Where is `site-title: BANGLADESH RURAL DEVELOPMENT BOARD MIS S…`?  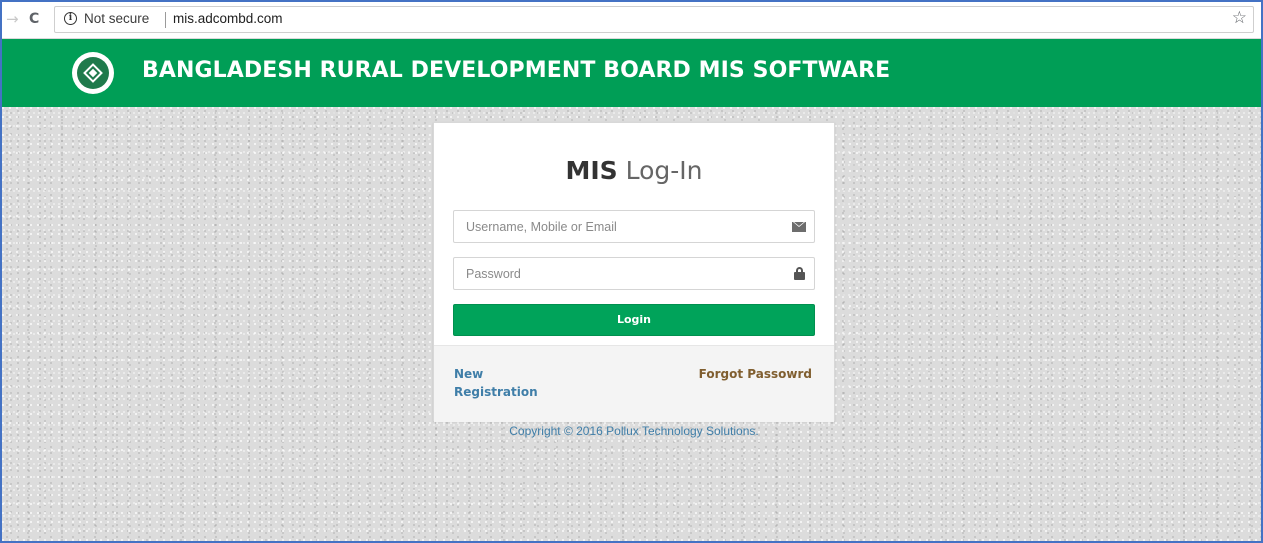 site-title: BANGLADESH RURAL DEVELOPMENT BOARD MIS S… is located at coordinates (516, 70).